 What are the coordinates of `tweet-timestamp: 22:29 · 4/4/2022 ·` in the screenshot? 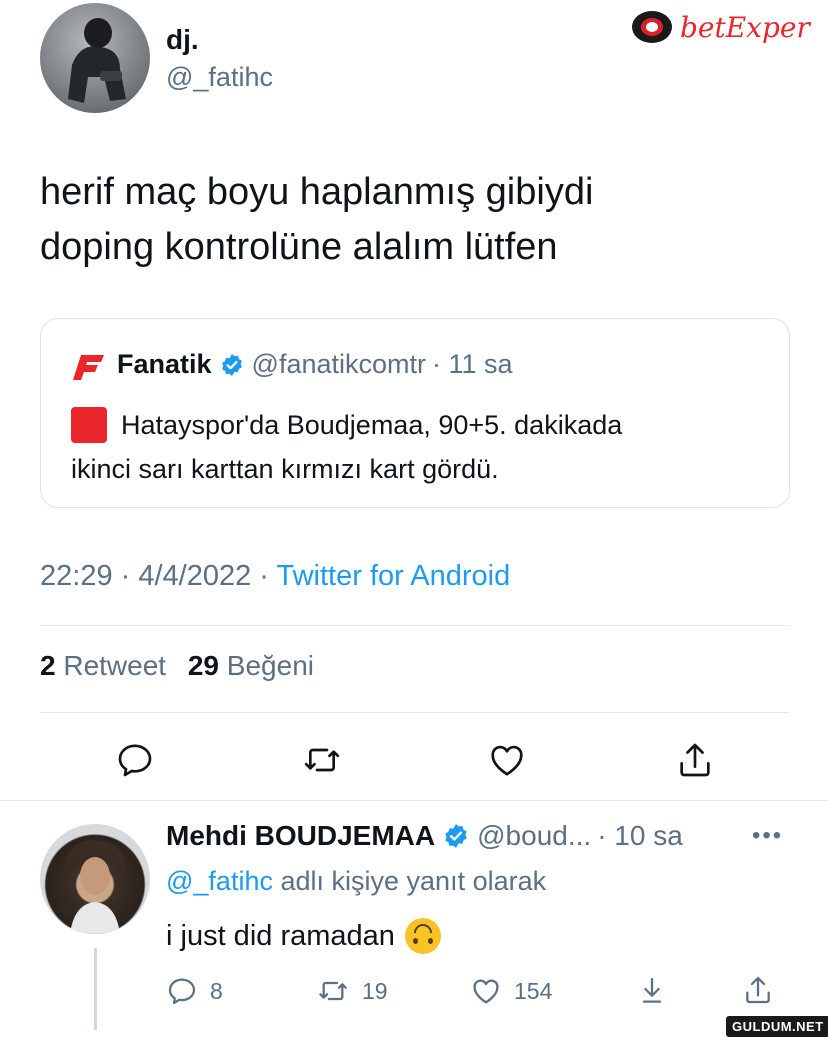 It's located at (154, 576).